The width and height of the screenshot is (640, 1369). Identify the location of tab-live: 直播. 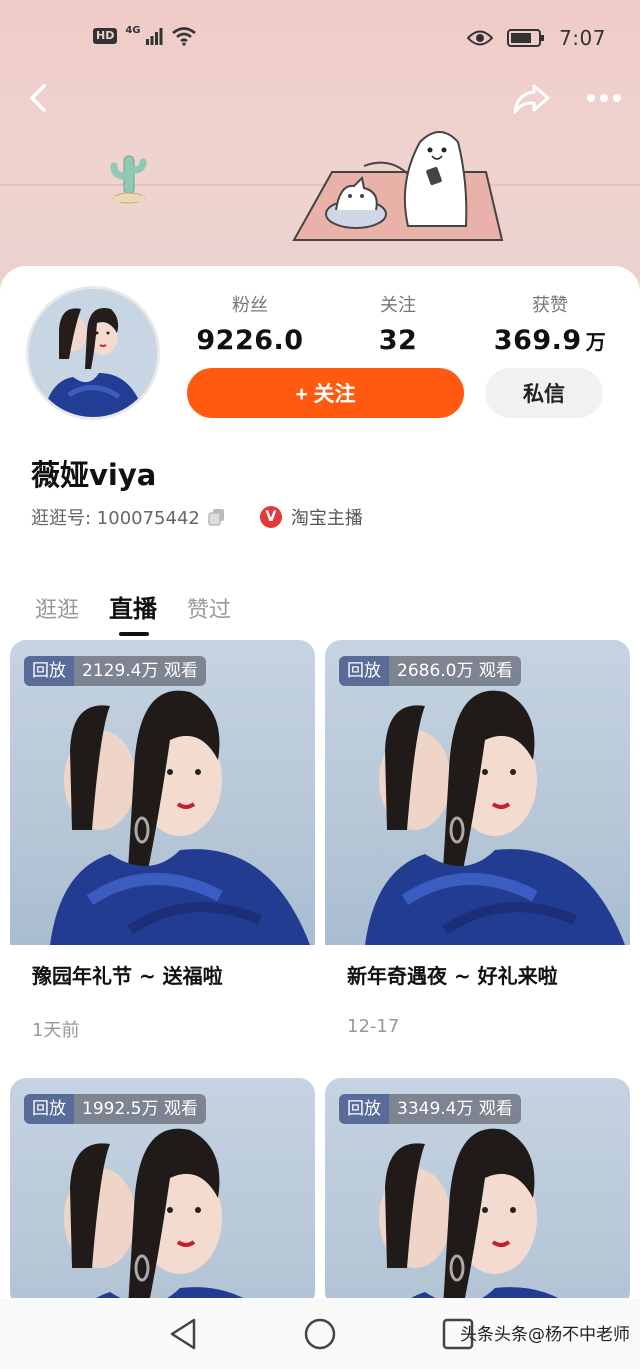
(133, 612).